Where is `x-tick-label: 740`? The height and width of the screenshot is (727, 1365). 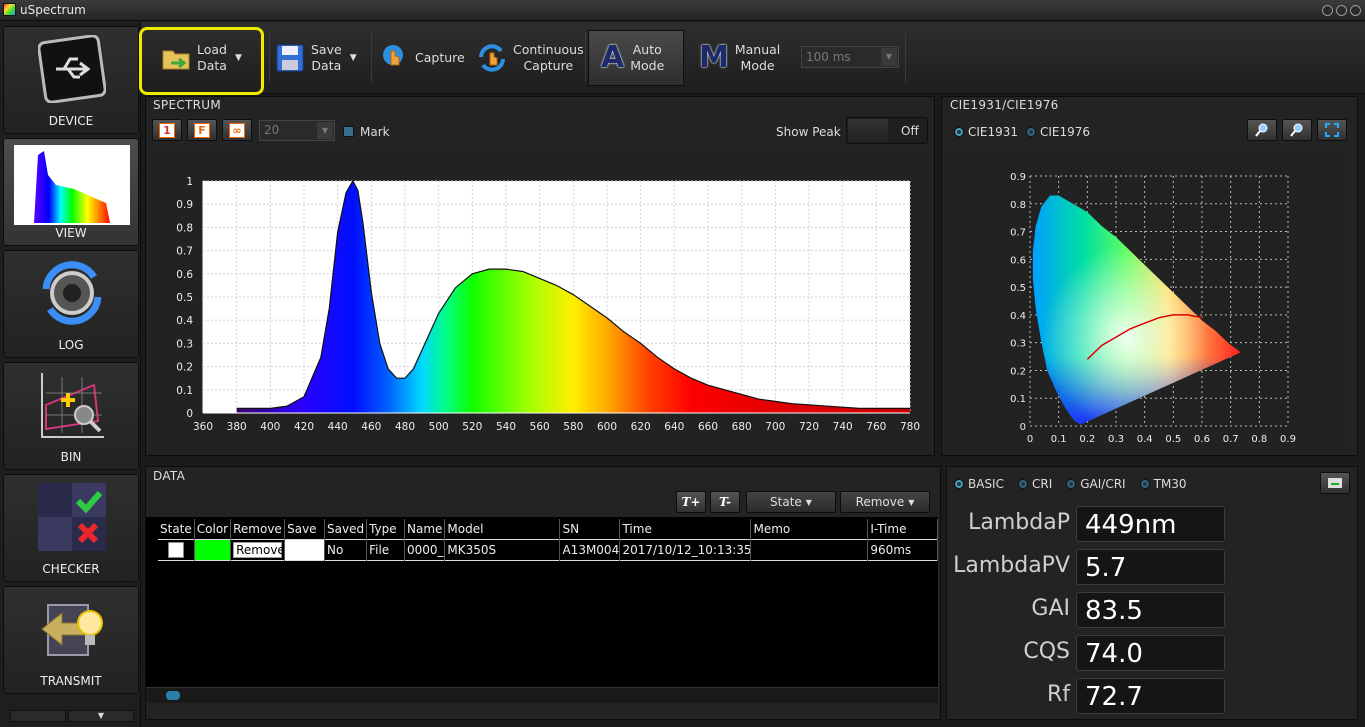
x-tick-label: 740 is located at coordinates (843, 427).